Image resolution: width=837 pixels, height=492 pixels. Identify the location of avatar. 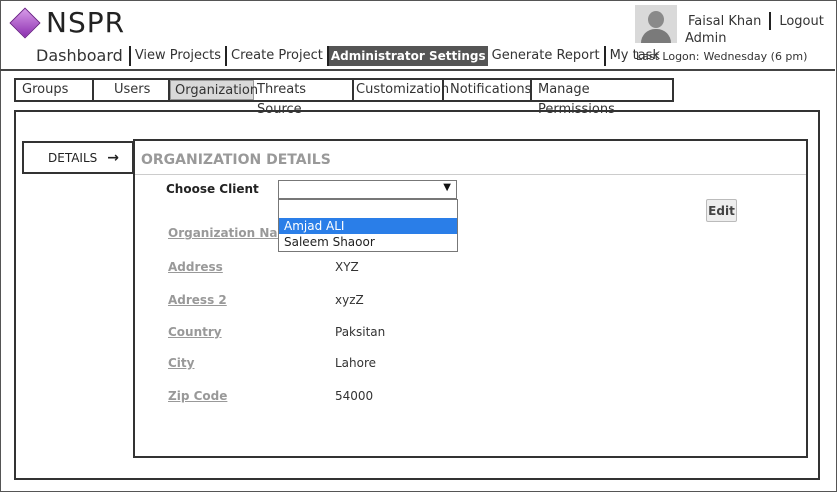
(656, 24).